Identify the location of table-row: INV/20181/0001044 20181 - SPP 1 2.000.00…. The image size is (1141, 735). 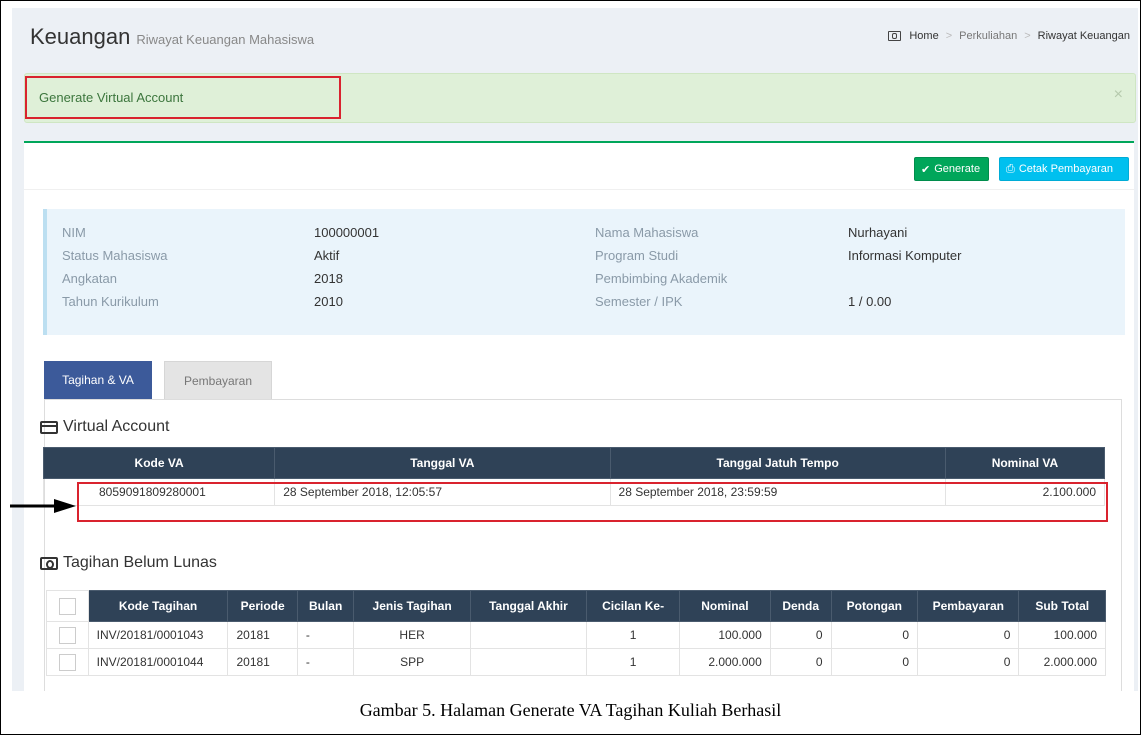
(576, 662).